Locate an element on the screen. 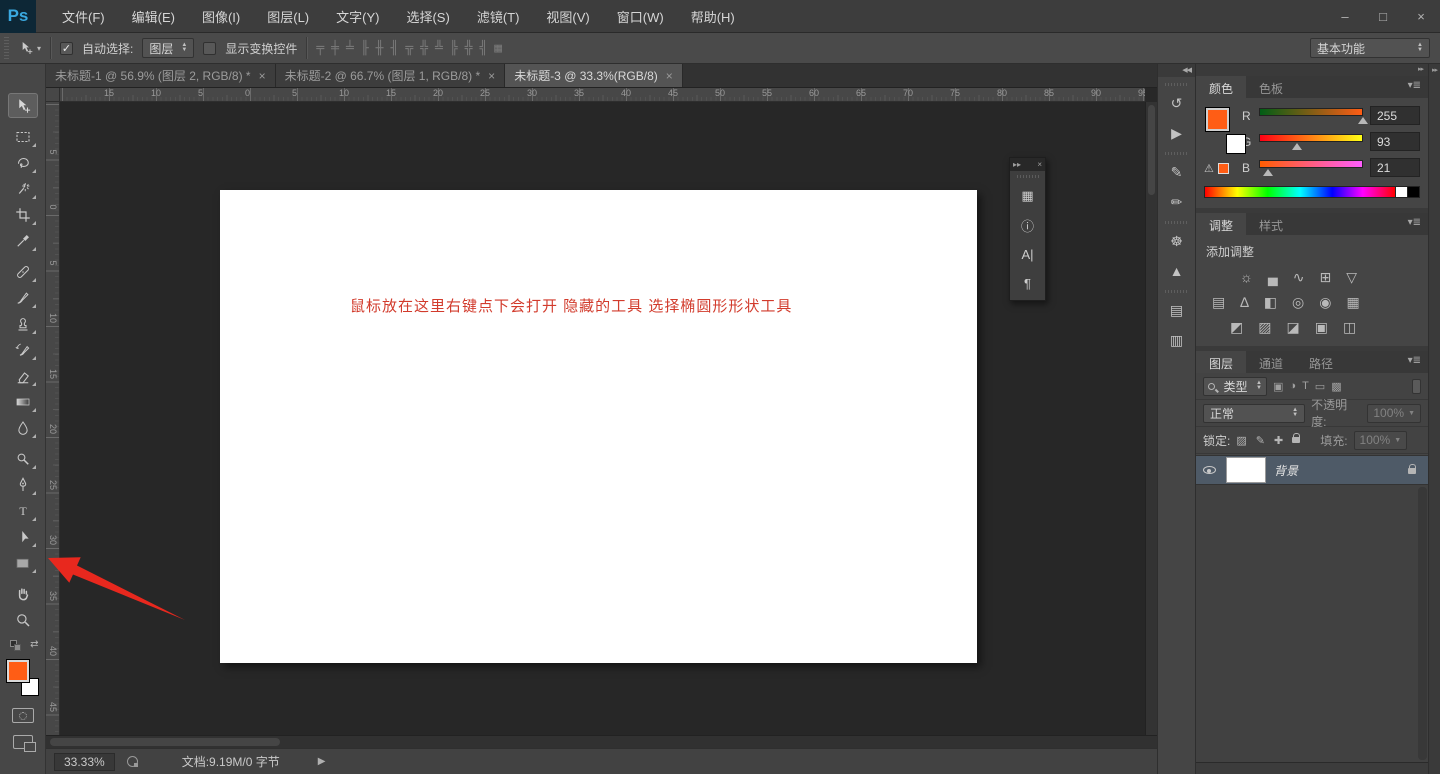 This screenshot has height=774, width=1440. expand-dock-button: ◀◀ is located at coordinates (1176, 70).